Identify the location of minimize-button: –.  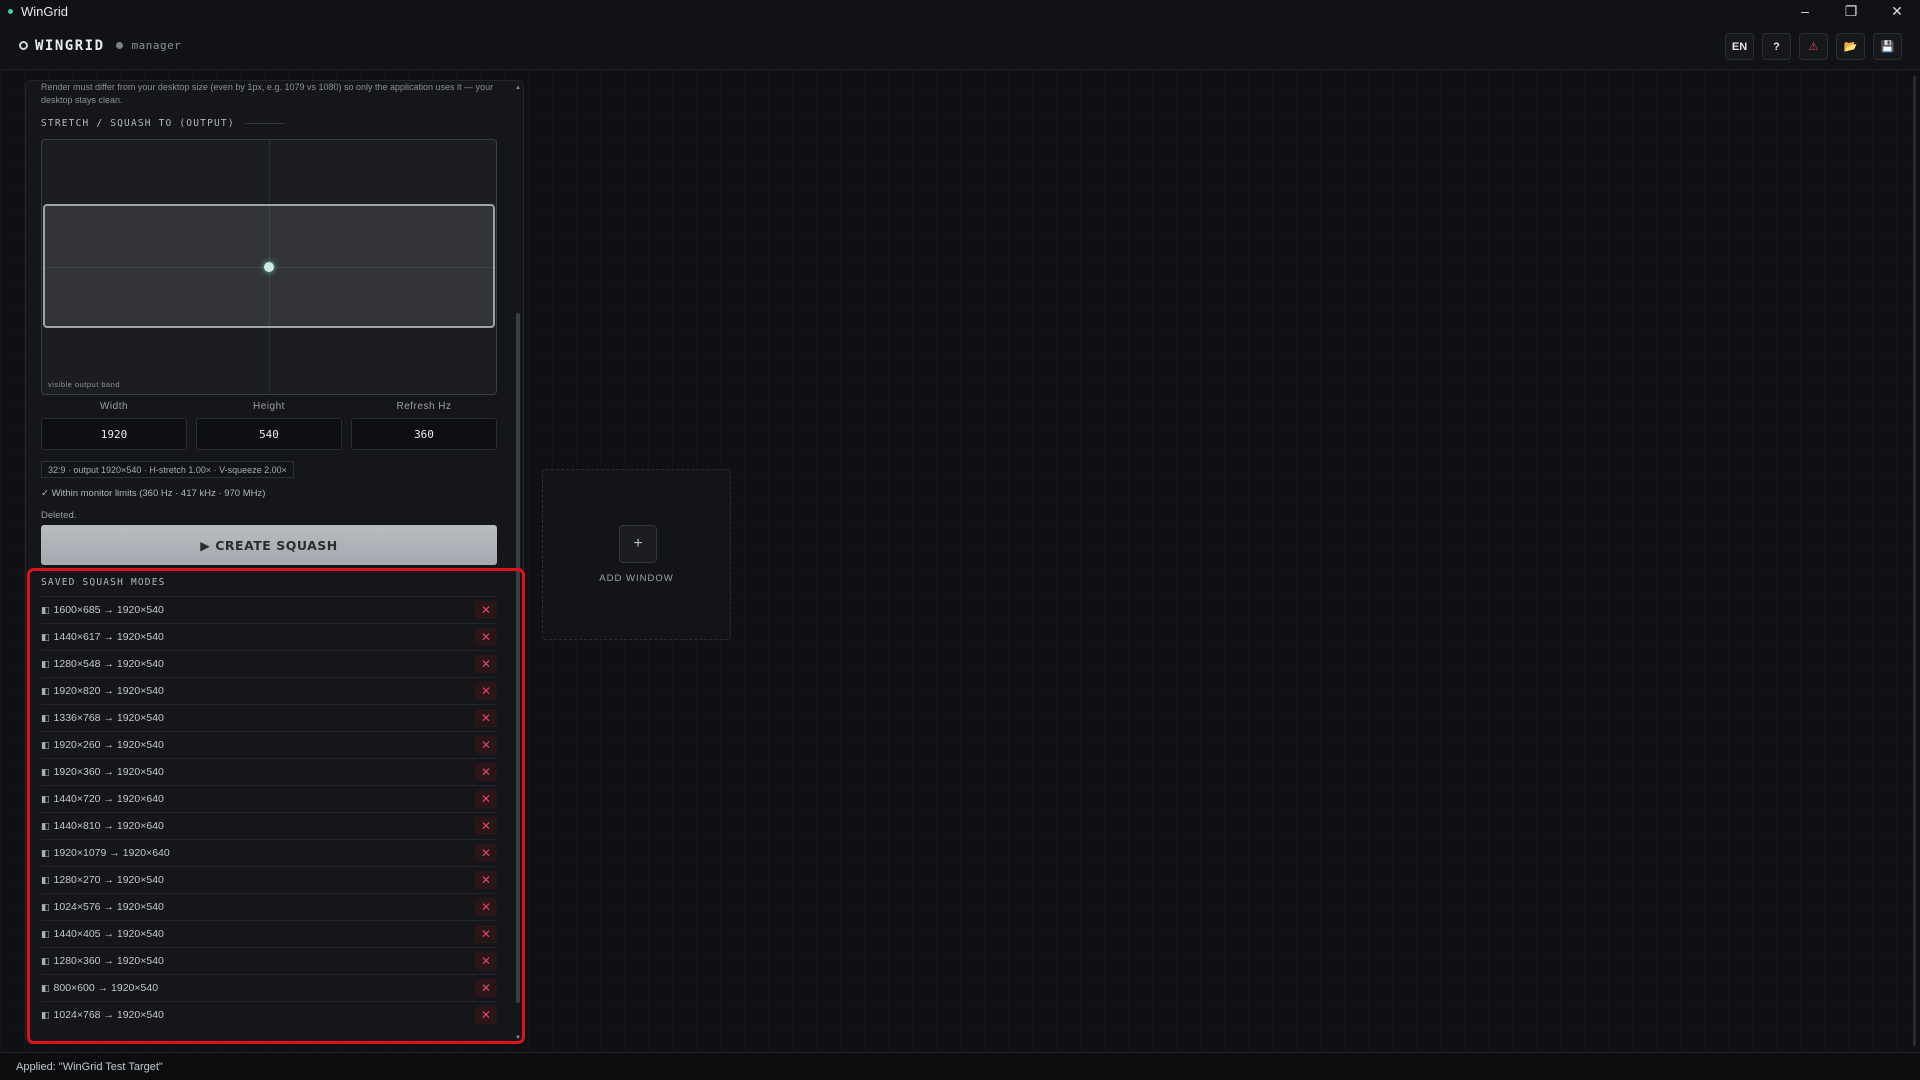
(1805, 11).